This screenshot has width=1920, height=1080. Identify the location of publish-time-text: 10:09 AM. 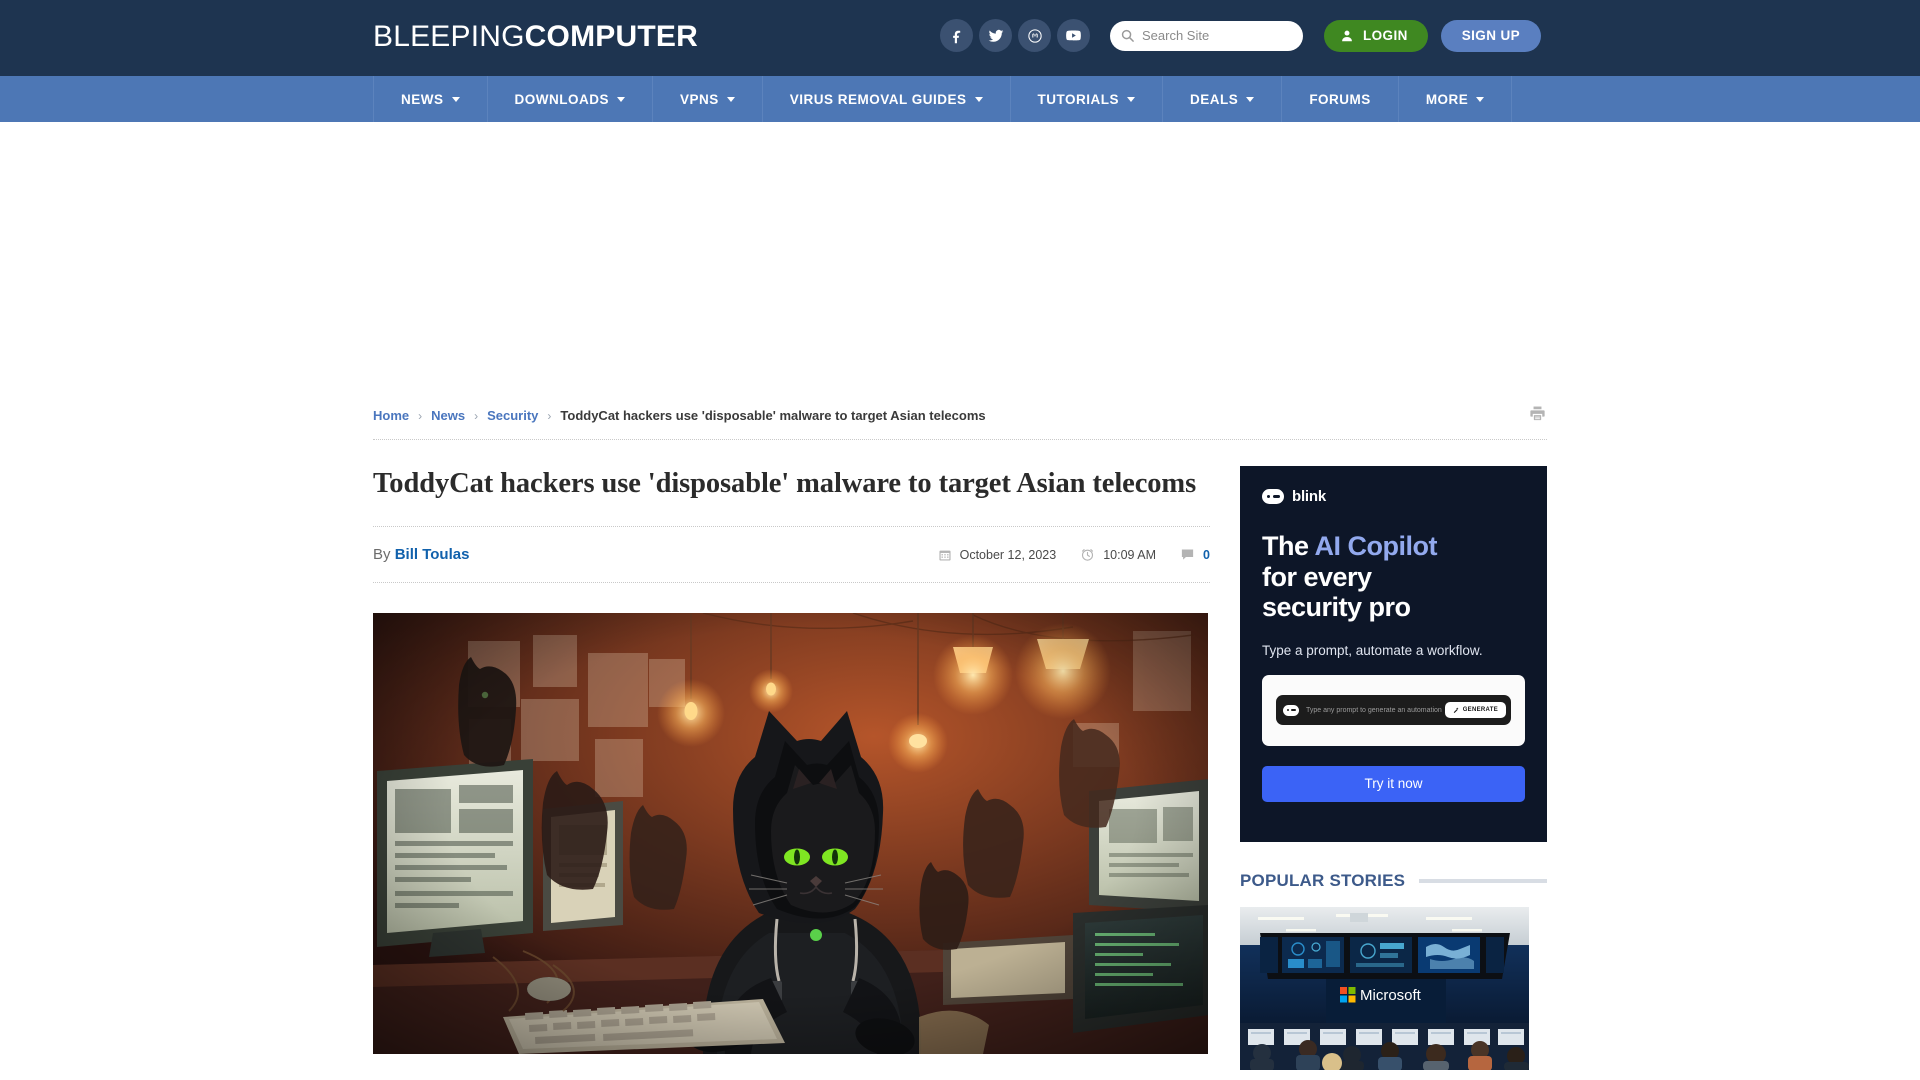
(1130, 554).